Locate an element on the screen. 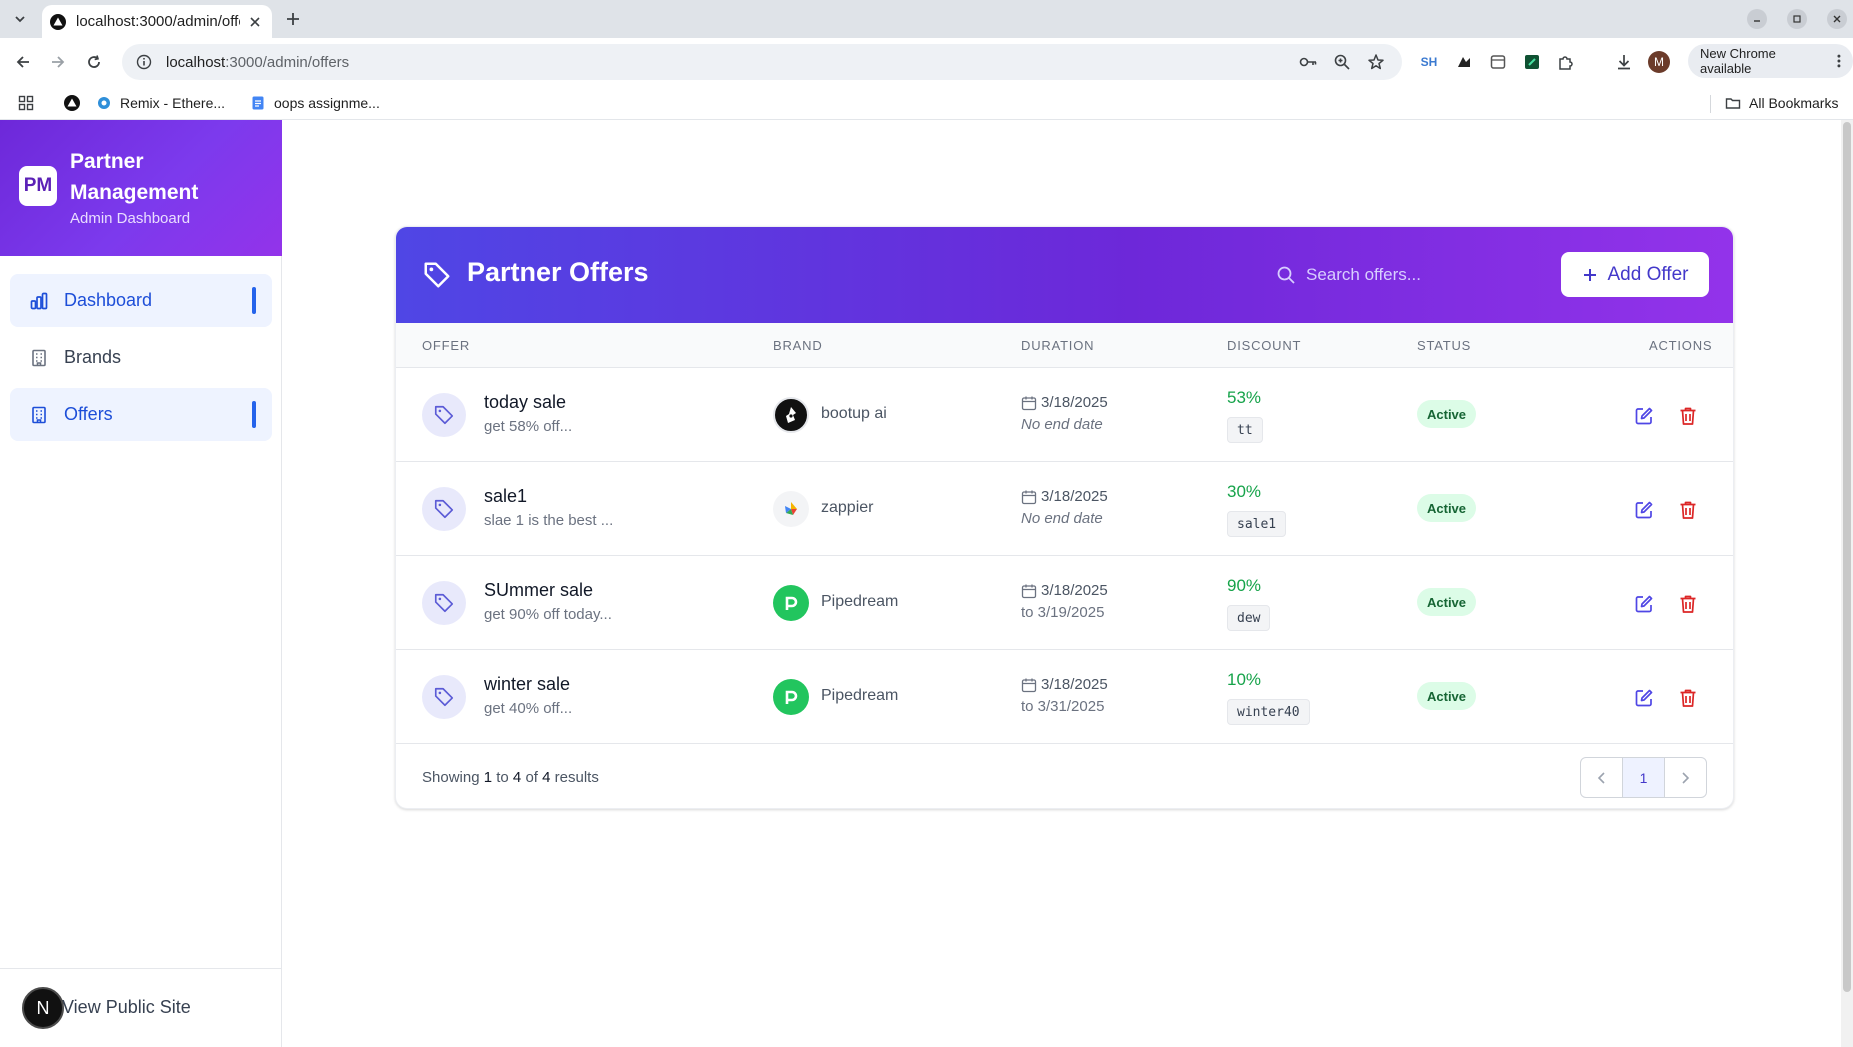  plus-icon is located at coordinates (293, 19).